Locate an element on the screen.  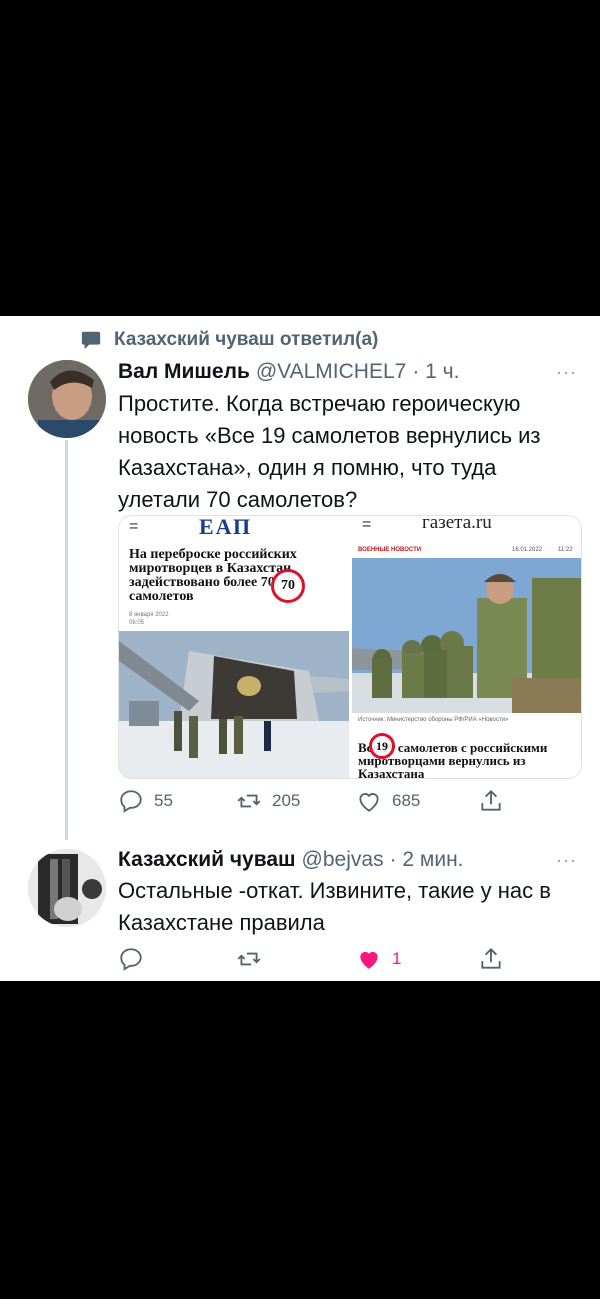
reply-context-text: Казахский чуваш ответил(а) is located at coordinates (246, 339).